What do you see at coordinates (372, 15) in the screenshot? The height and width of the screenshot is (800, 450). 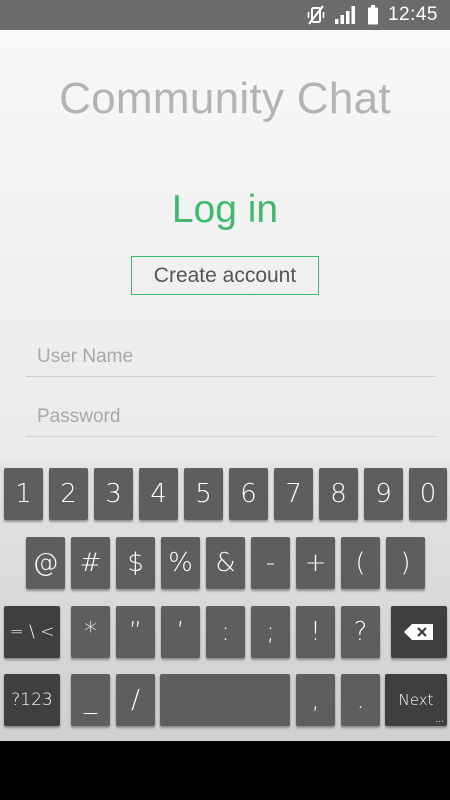 I see `battery-icon` at bounding box center [372, 15].